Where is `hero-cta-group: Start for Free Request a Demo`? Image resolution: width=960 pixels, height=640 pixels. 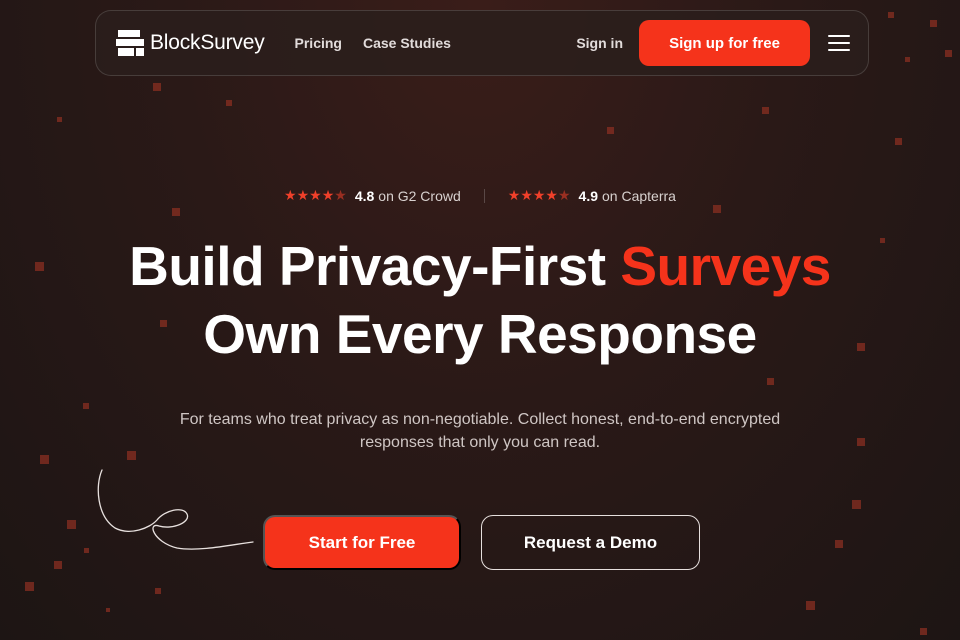 hero-cta-group: Start for Free Request a Demo is located at coordinates (481, 542).